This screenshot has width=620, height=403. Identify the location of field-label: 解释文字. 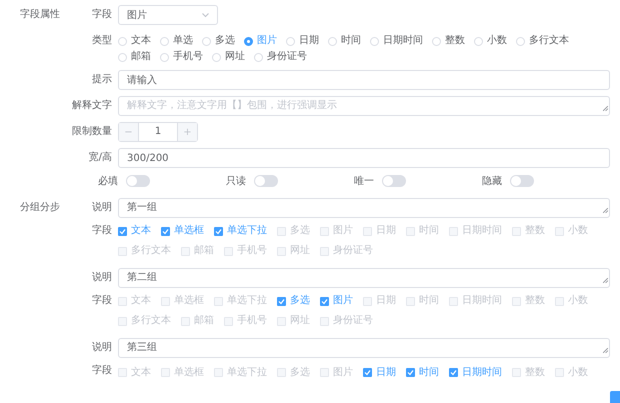
(91, 105).